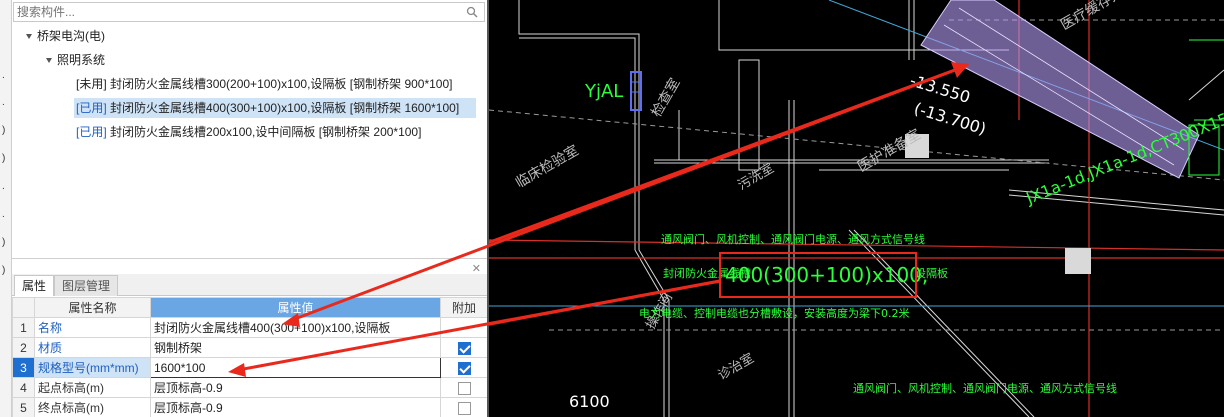 This screenshot has width=1224, height=417. I want to click on tab-layer-management: 图层管理, so click(86, 285).